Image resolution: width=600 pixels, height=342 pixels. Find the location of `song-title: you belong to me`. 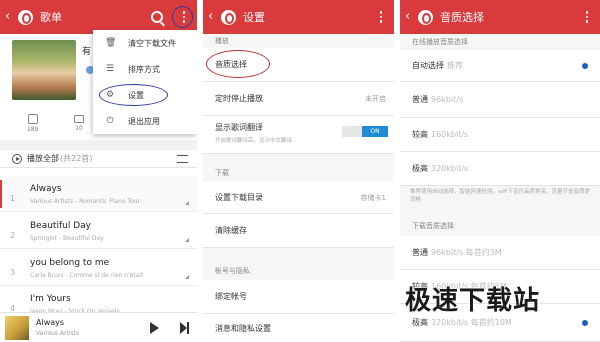

song-title: you belong to me is located at coordinates (70, 263).